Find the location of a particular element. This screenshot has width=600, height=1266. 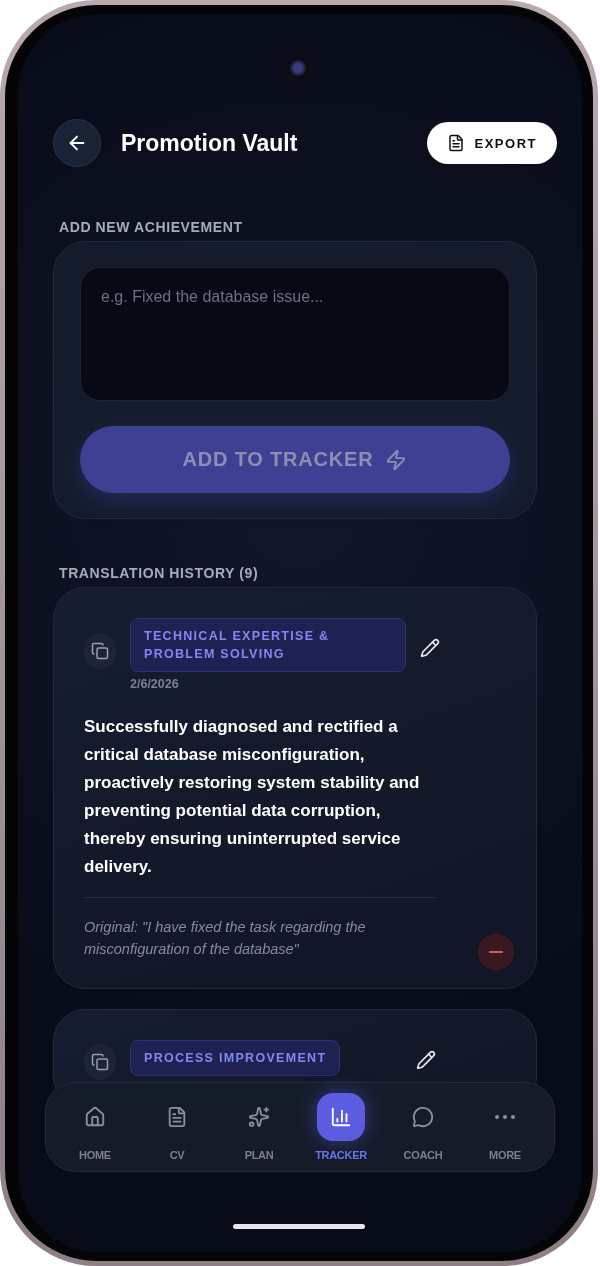

add-to-tracker-button: ADD TO TRACKER is located at coordinates (295, 459).